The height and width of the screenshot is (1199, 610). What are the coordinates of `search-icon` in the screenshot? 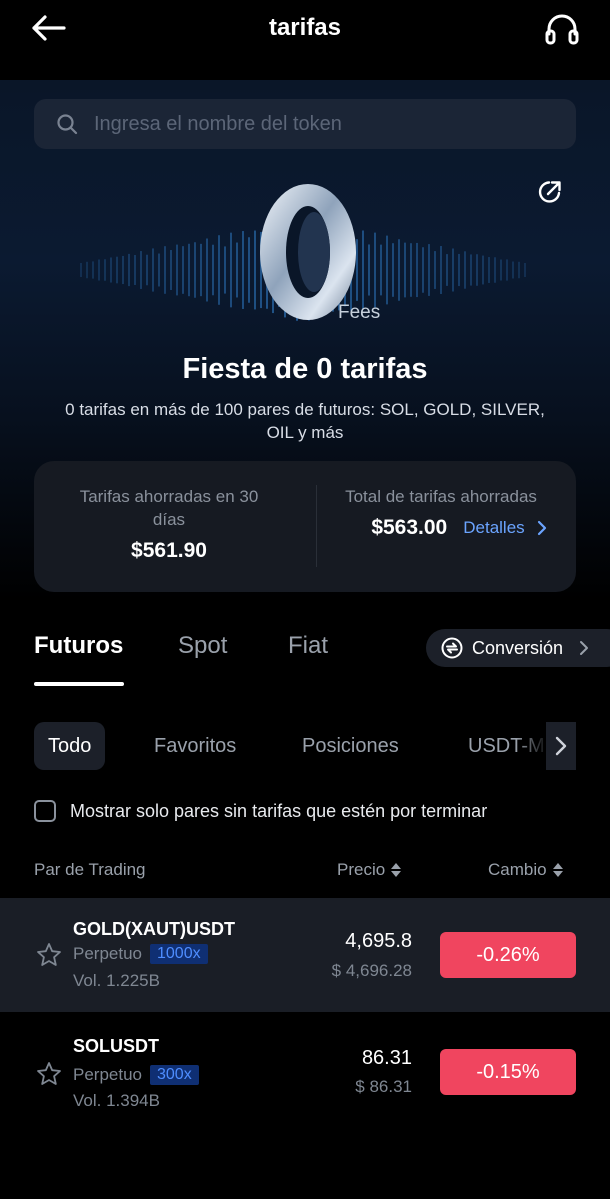 It's located at (67, 124).